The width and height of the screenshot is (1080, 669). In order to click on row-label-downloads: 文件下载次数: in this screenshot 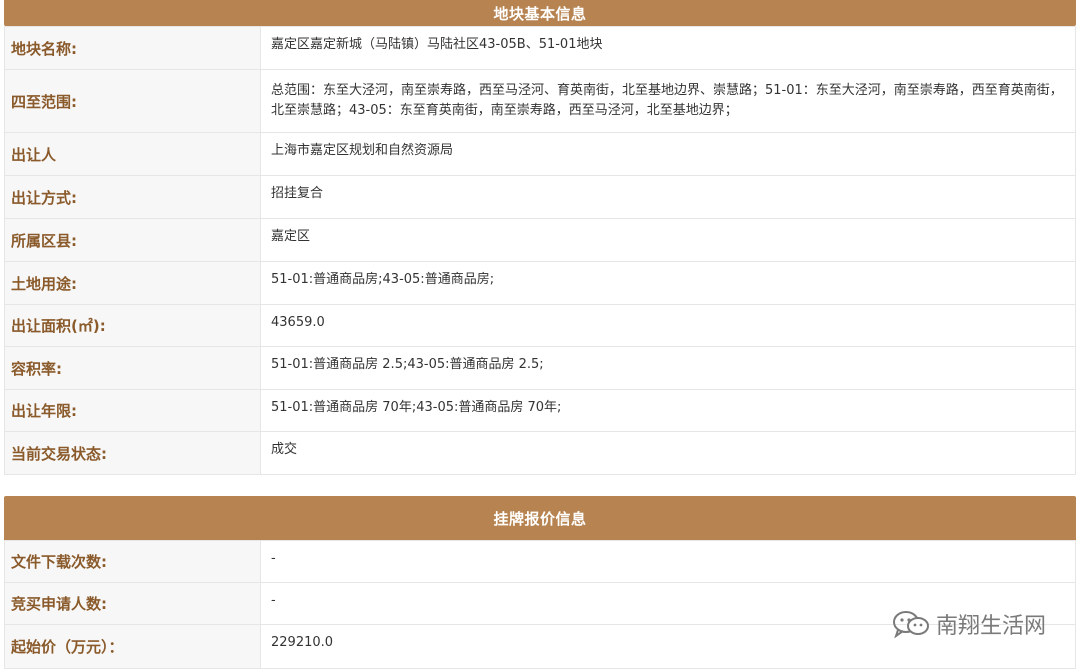, I will do `click(132, 561)`.